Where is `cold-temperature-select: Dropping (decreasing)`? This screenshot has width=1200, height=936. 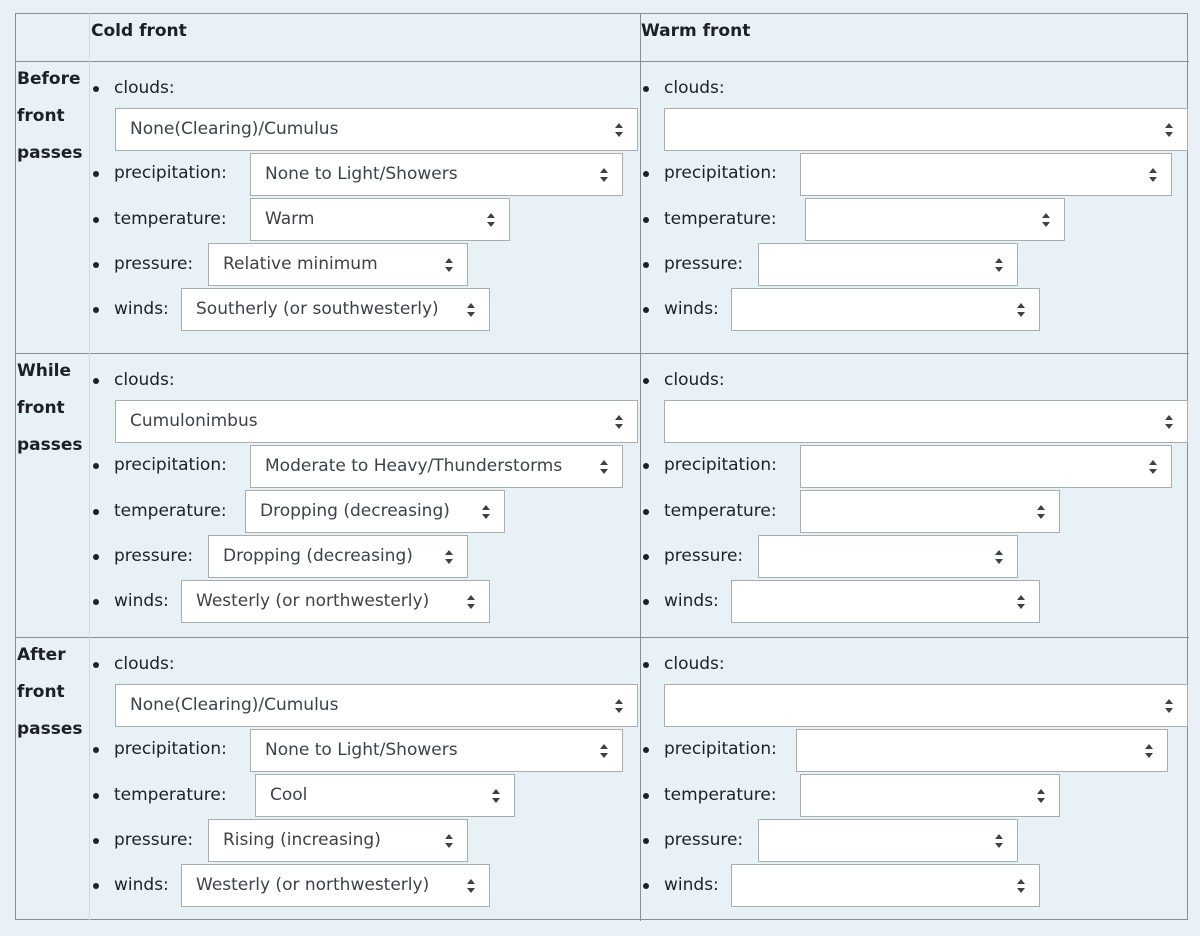
cold-temperature-select: Dropping (decreasing) is located at coordinates (375, 511).